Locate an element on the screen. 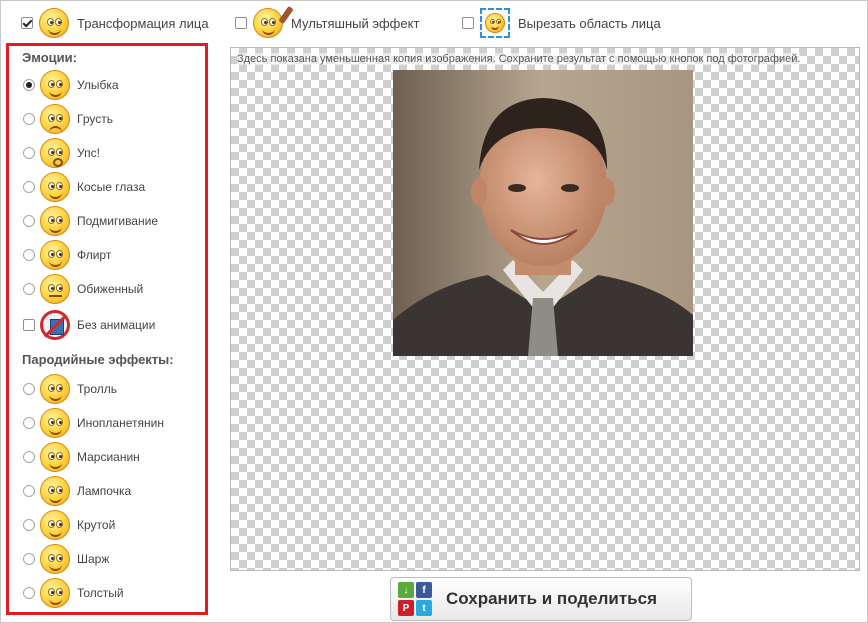 The image size is (868, 623). twitter-icon: t is located at coordinates (424, 608).